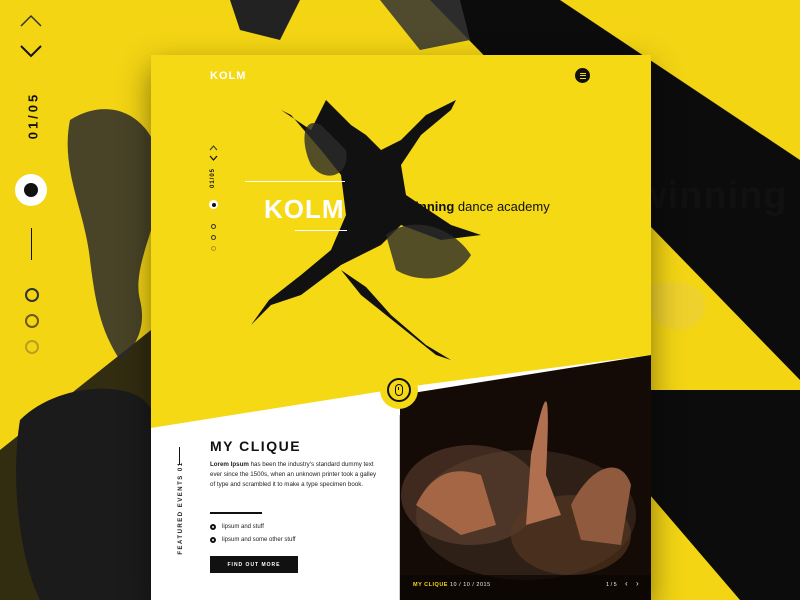  What do you see at coordinates (181, 508) in the screenshot?
I see `section-vertical-label: FEATURED EVENTS 01` at bounding box center [181, 508].